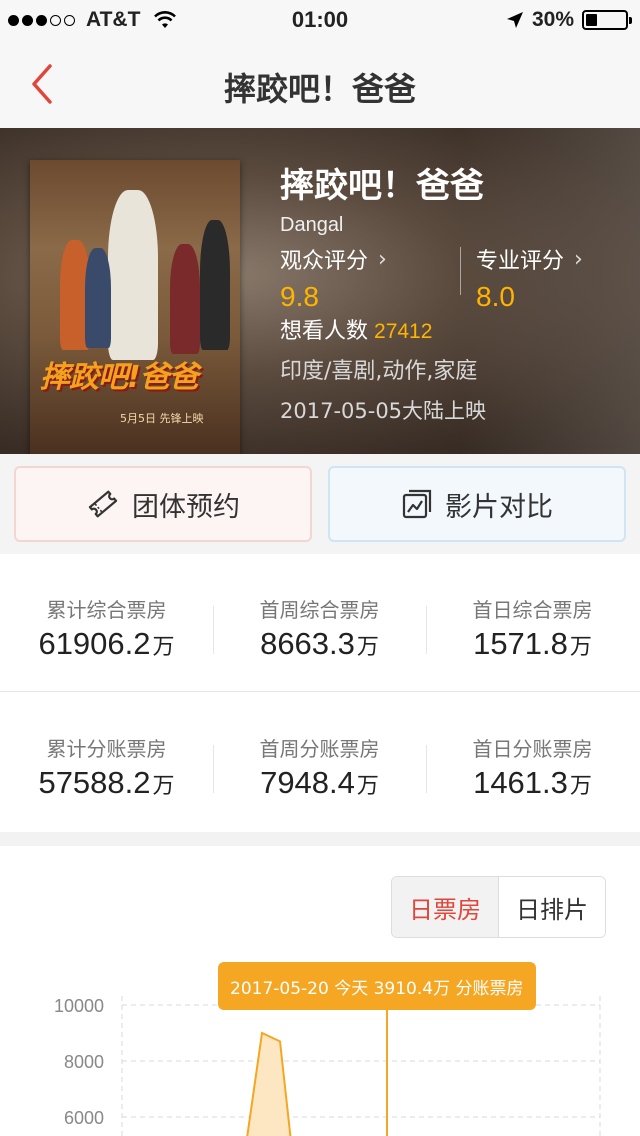  I want to click on stat-label: 首周综合票房, so click(319, 610).